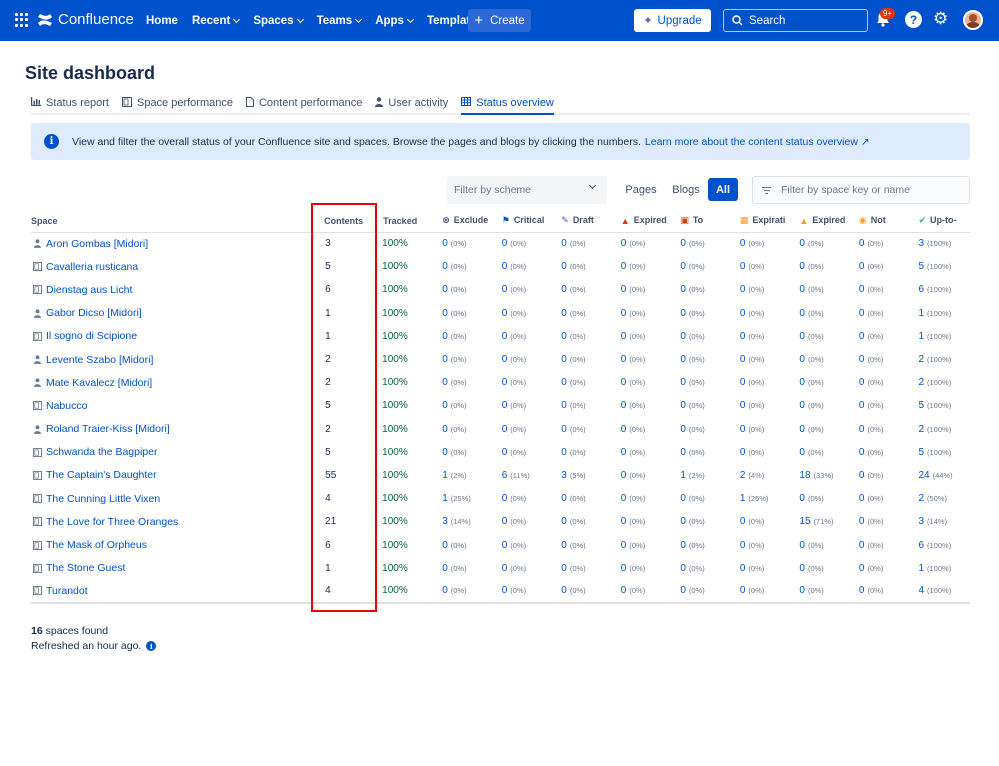 This screenshot has width=999, height=766. What do you see at coordinates (91, 336) in the screenshot?
I see `space-link: Il sogno di Scipione` at bounding box center [91, 336].